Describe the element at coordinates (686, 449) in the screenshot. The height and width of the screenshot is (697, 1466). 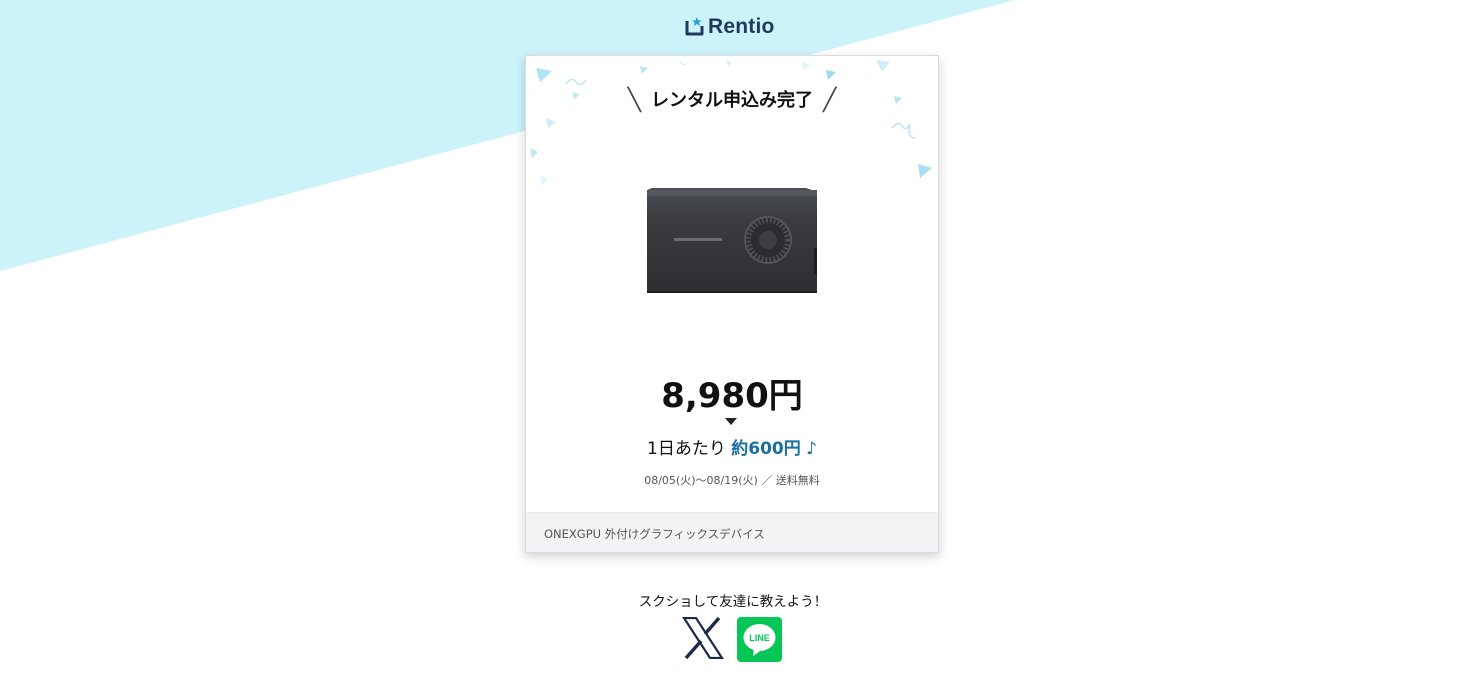
I see `per-day-prefix: 1日あたり` at that location.